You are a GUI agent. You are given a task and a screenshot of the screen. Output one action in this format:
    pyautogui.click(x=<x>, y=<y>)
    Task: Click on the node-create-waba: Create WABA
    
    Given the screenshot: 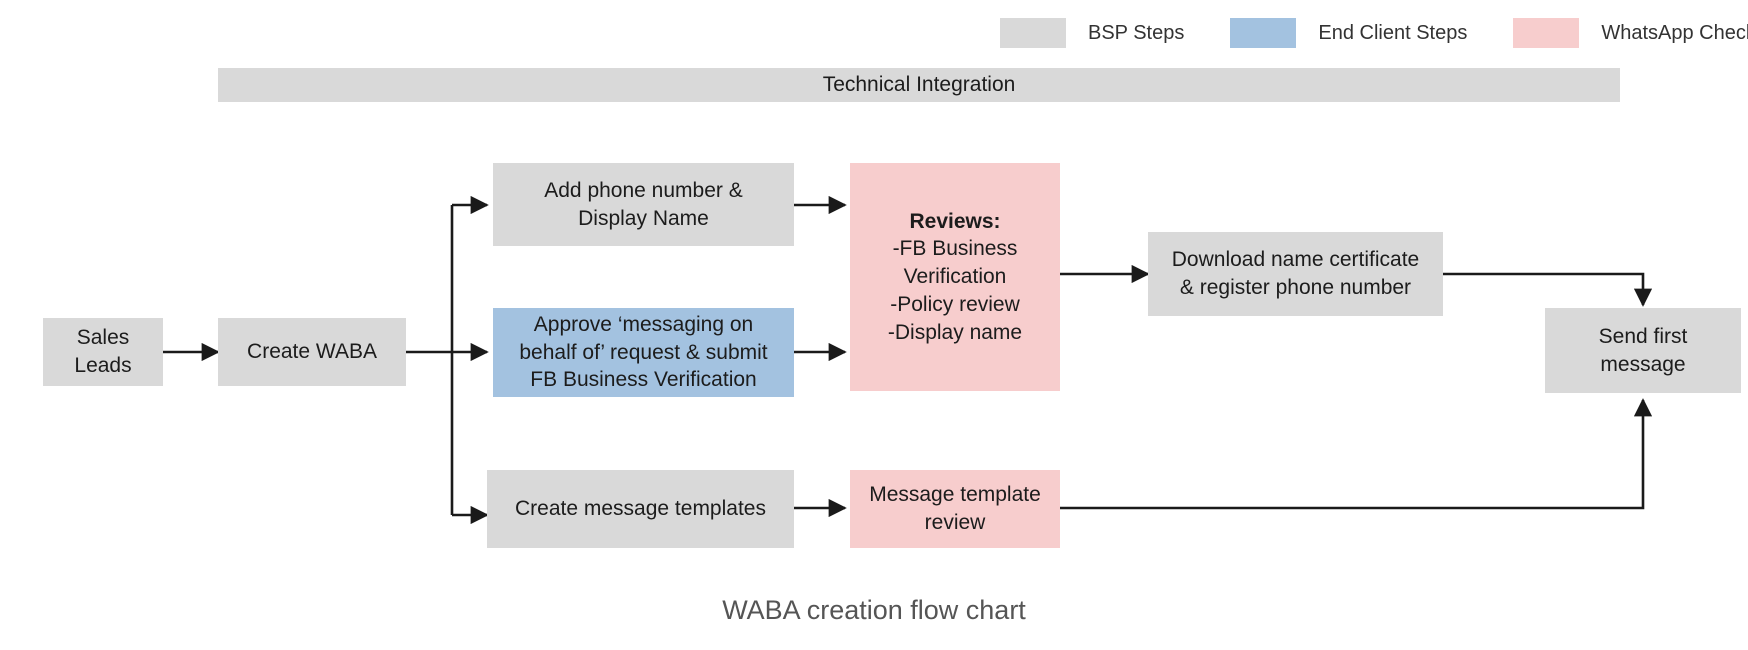 What is the action you would take?
    pyautogui.click(x=312, y=352)
    